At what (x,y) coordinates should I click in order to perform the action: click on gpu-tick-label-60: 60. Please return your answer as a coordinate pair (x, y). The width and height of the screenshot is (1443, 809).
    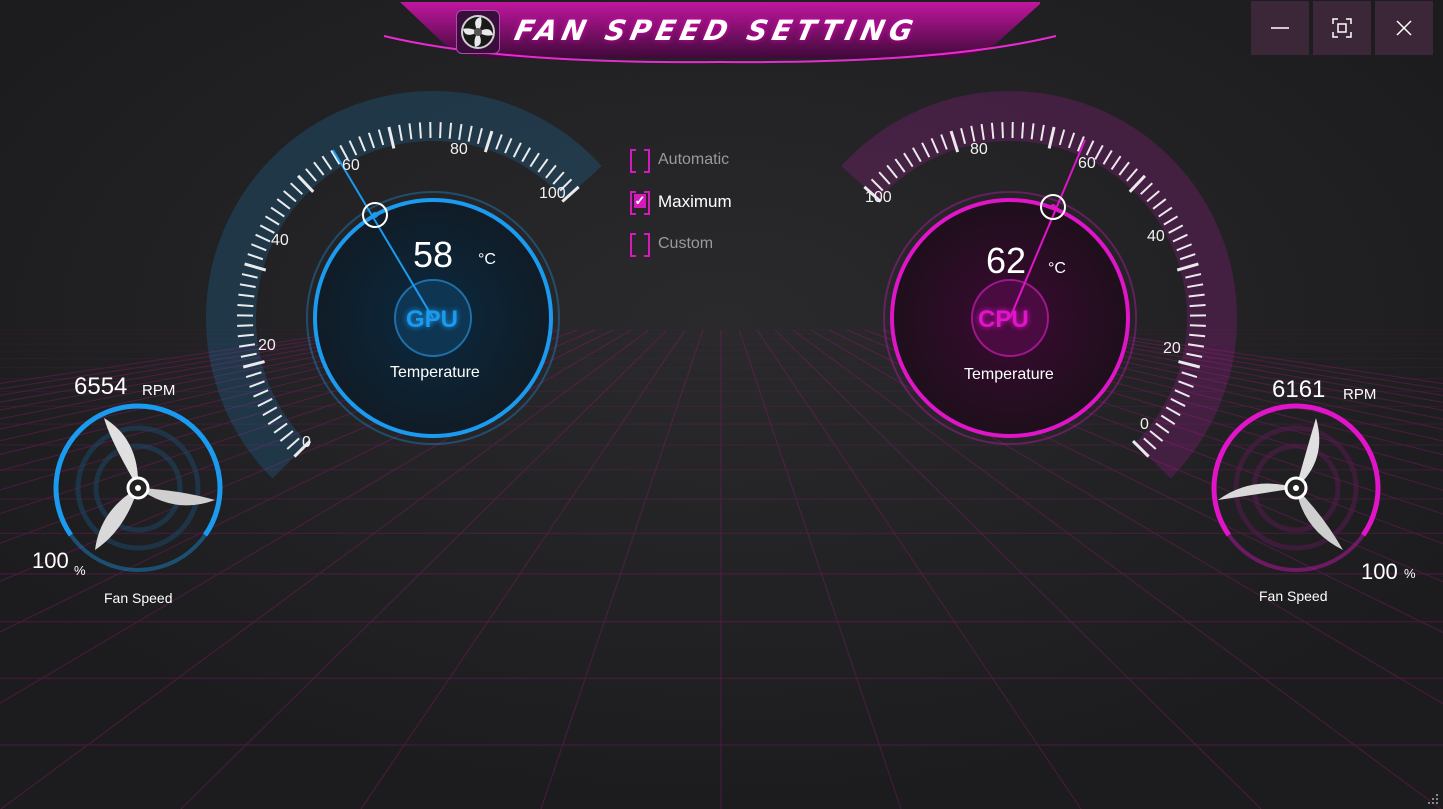
    Looking at the image, I should click on (351, 165).